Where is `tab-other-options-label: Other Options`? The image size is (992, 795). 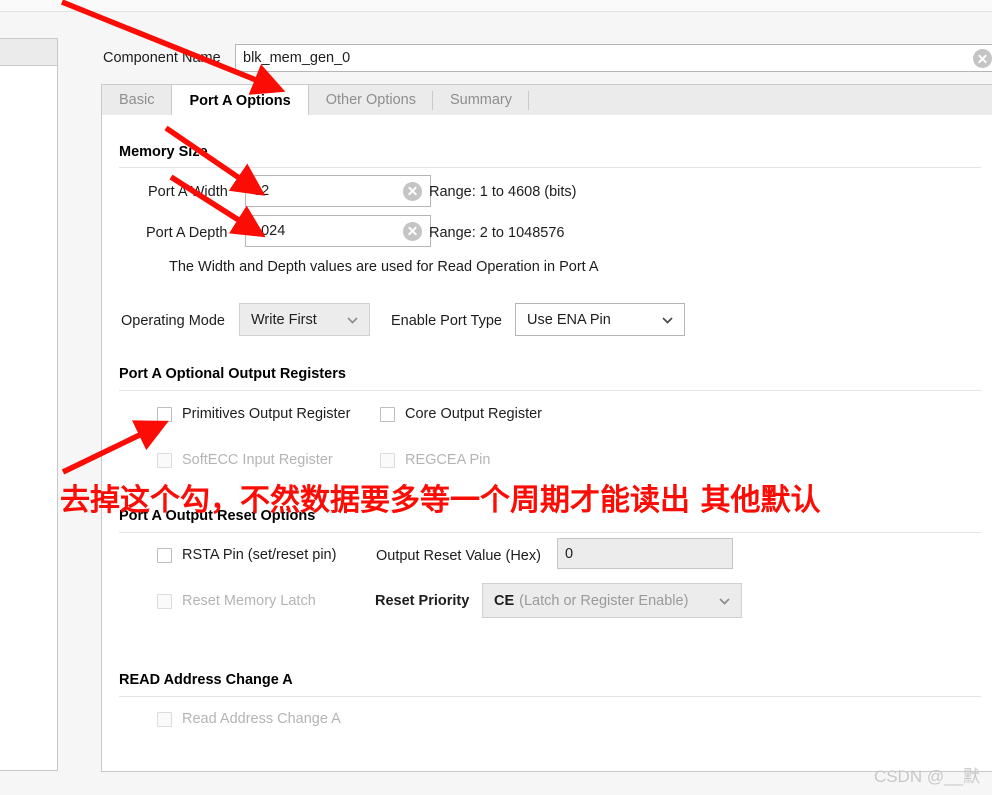
tab-other-options-label: Other Options is located at coordinates (370, 100).